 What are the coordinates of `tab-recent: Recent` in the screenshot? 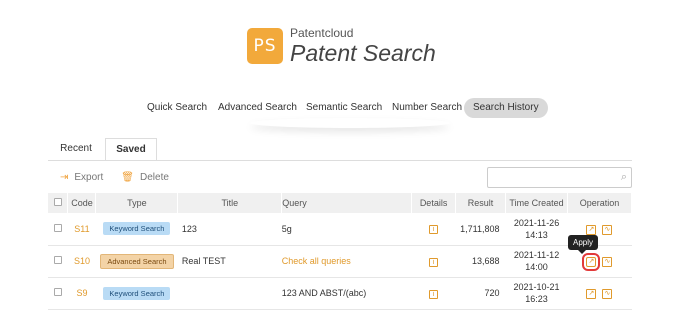 It's located at (76, 149).